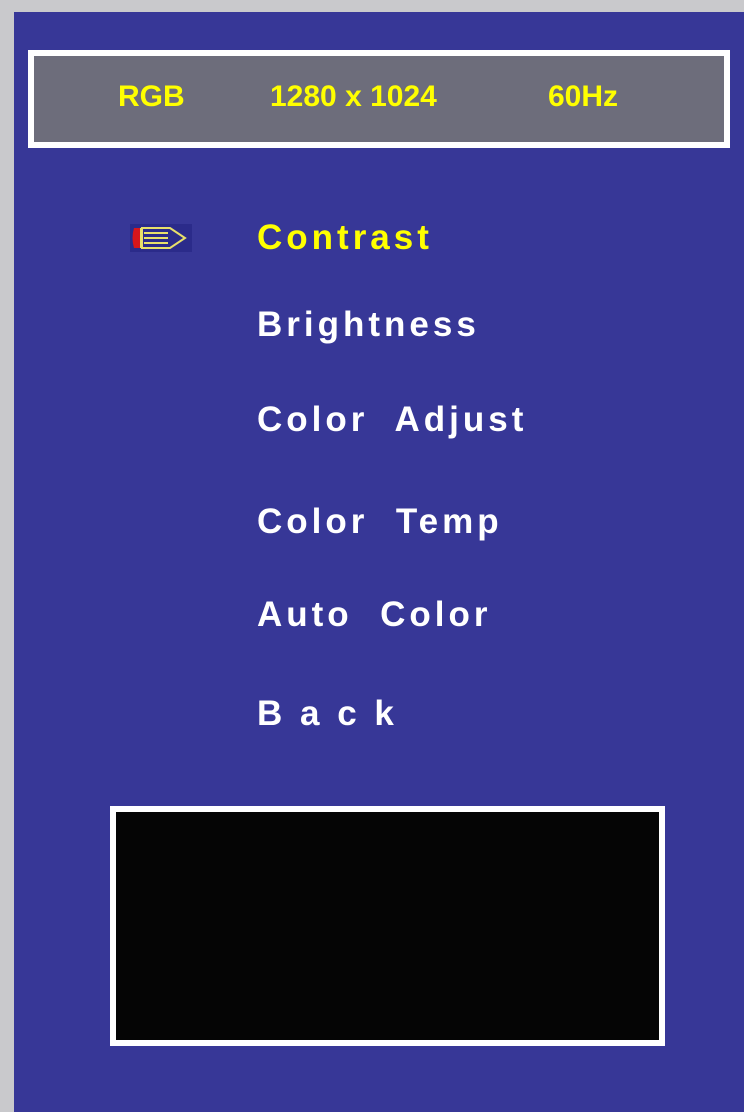 The height and width of the screenshot is (1112, 744). Describe the element at coordinates (345, 238) in the screenshot. I see `menu-item-contrast: Contrast` at that location.